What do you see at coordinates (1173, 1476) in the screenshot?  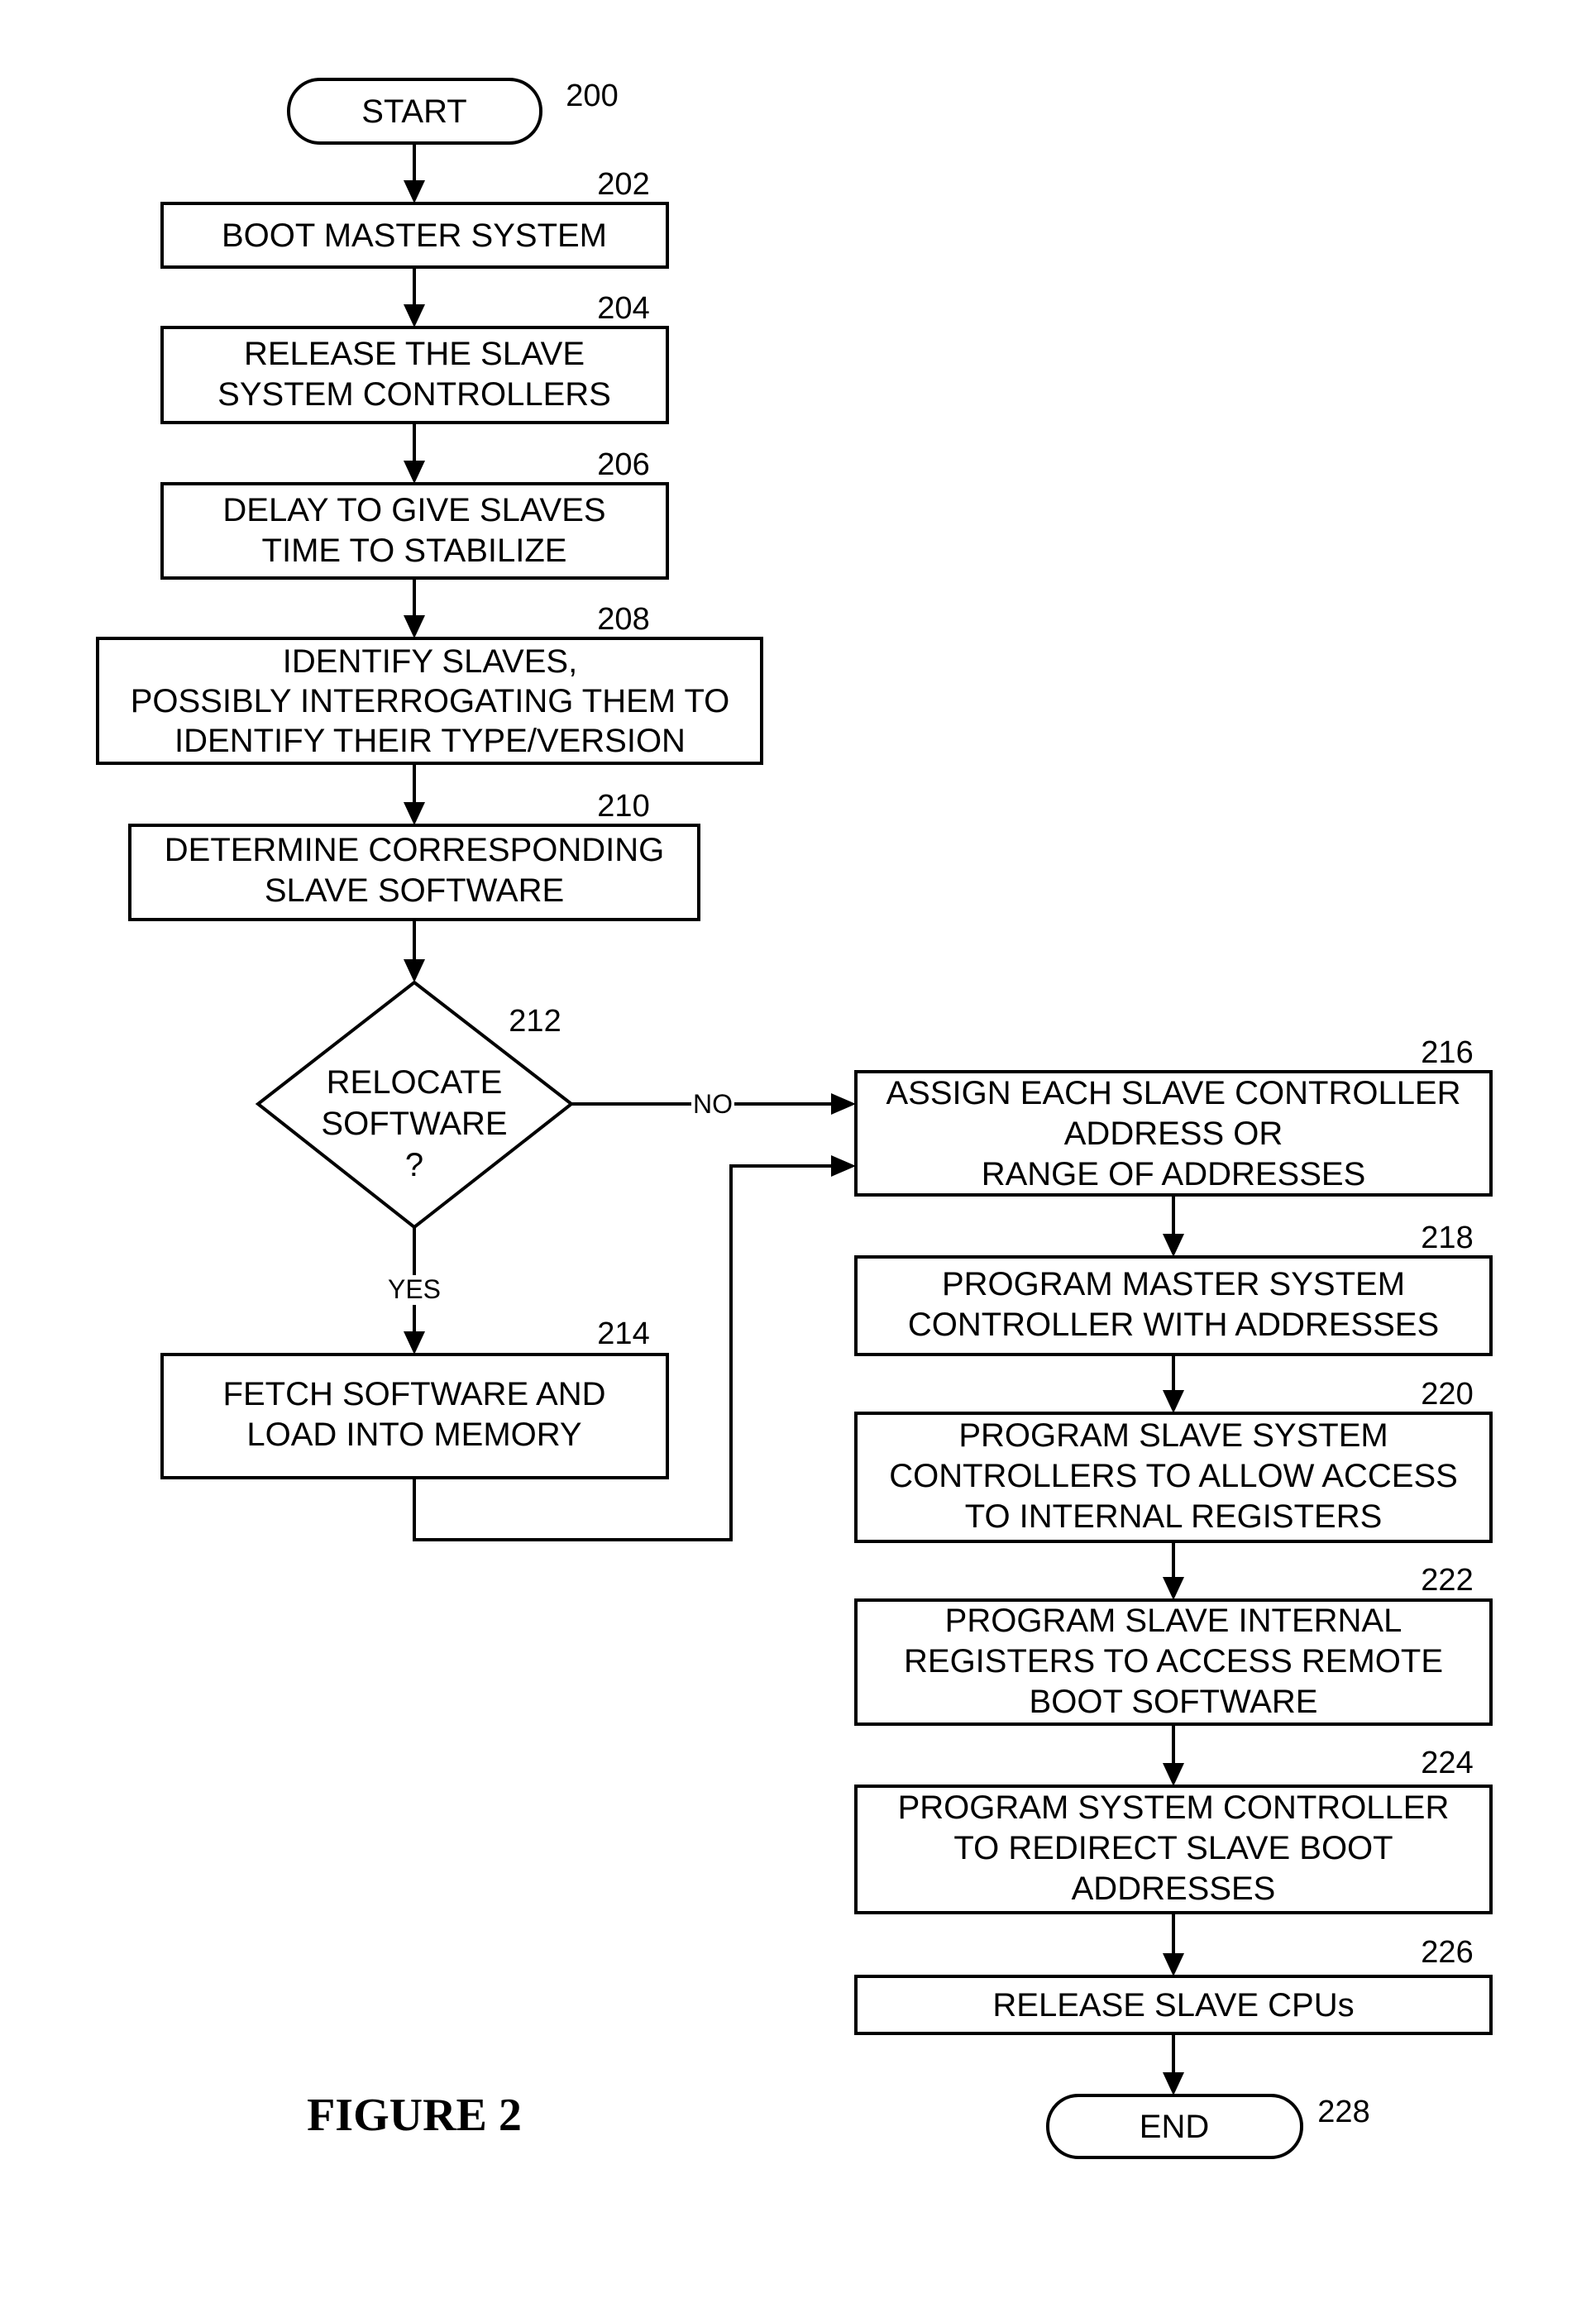 I see `node-label: CONTROLLERS TO ALLOW ACCESS` at bounding box center [1173, 1476].